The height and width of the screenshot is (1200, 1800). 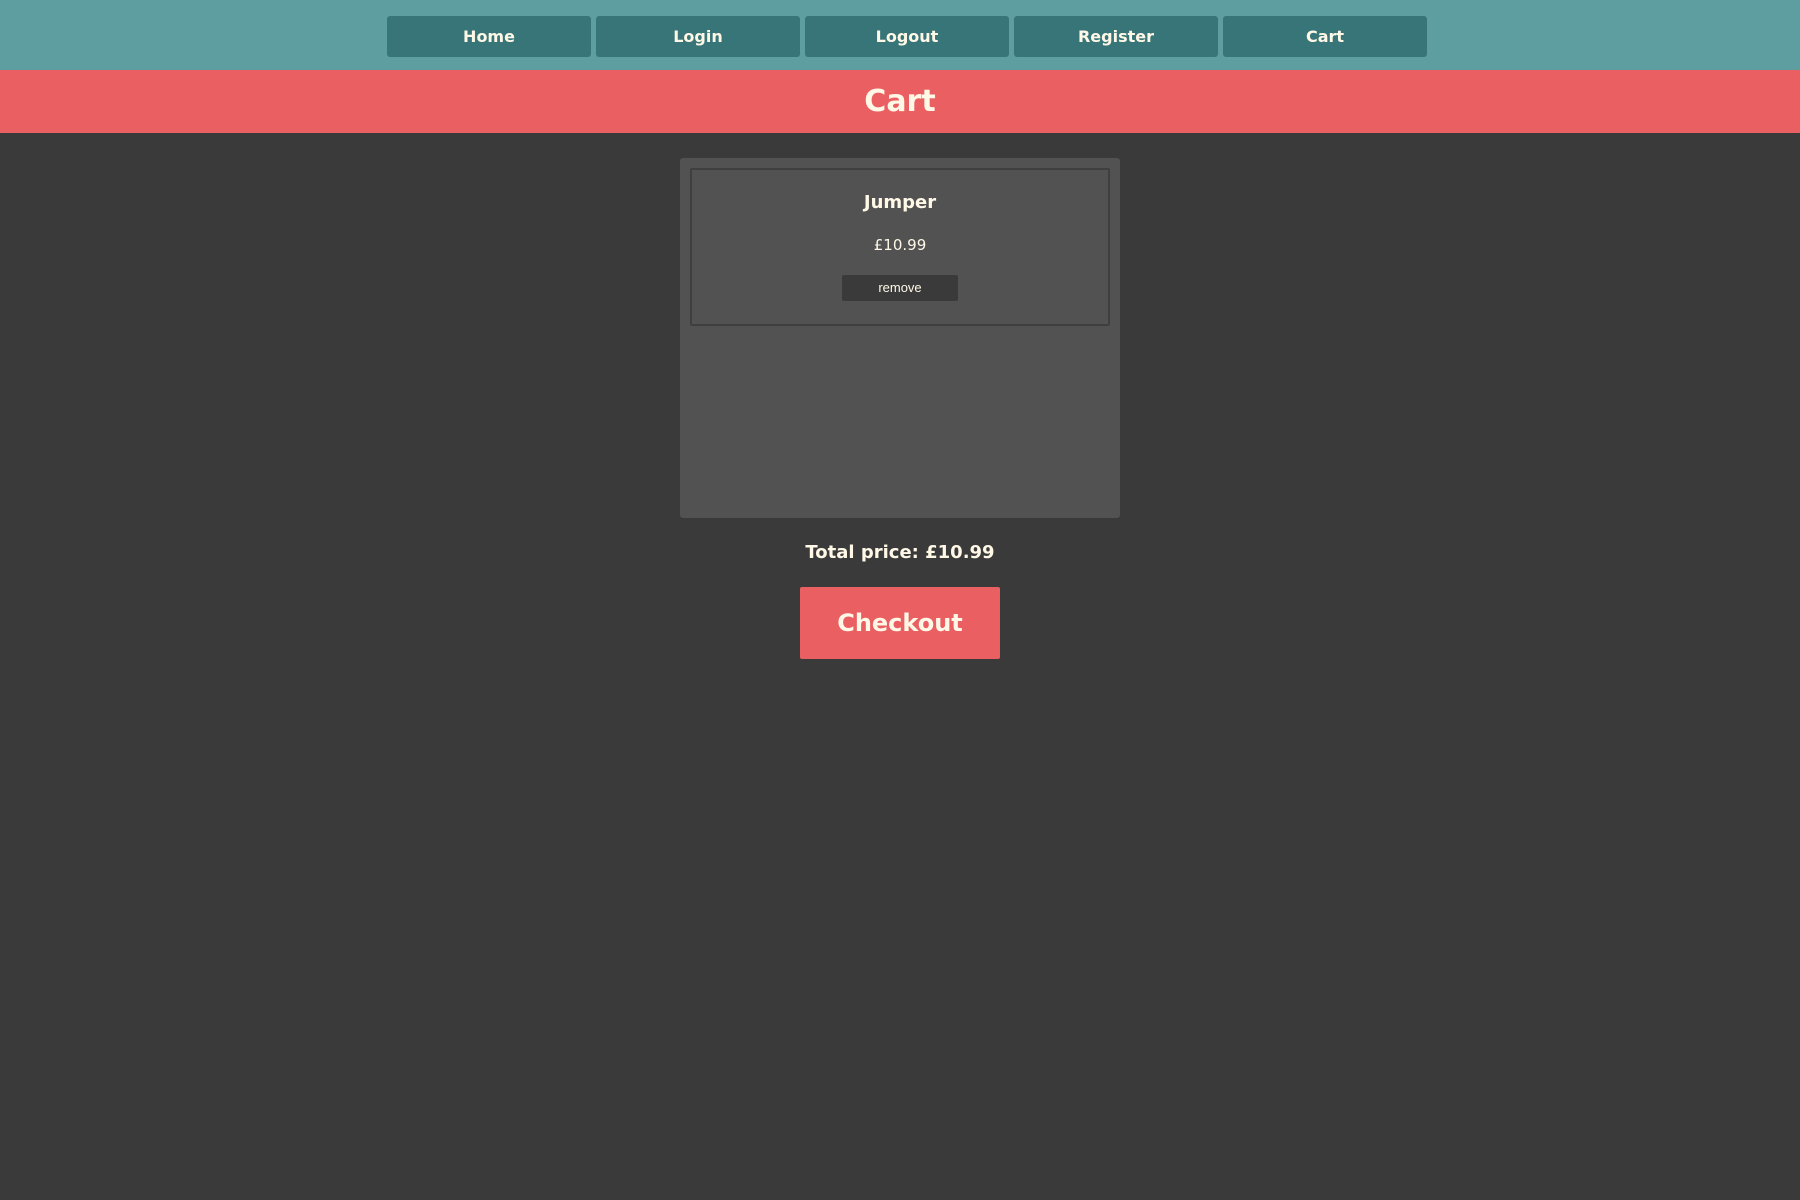 What do you see at coordinates (907, 36) in the screenshot?
I see `nav-logout-button: Logout` at bounding box center [907, 36].